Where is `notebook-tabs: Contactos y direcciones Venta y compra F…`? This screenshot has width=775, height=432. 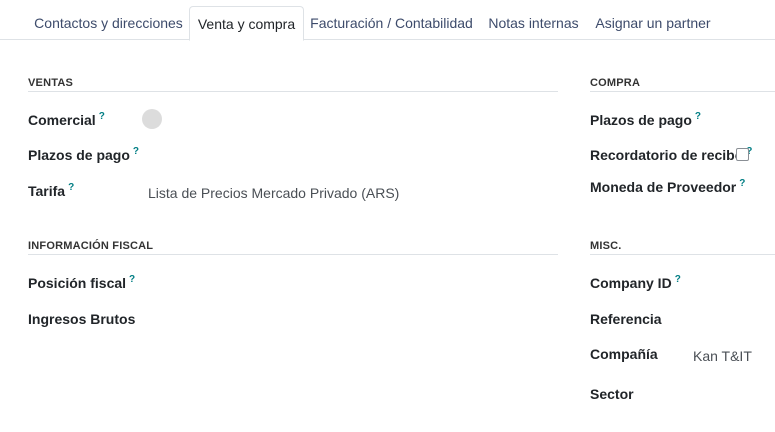 notebook-tabs: Contactos y direcciones Venta y compra F… is located at coordinates (387, 20).